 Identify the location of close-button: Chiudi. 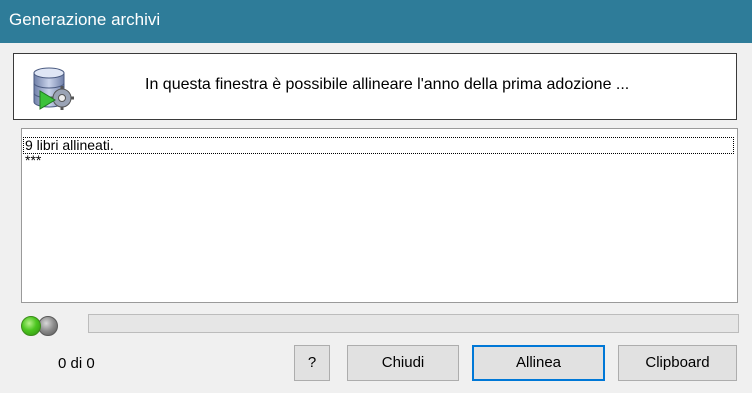
(403, 363).